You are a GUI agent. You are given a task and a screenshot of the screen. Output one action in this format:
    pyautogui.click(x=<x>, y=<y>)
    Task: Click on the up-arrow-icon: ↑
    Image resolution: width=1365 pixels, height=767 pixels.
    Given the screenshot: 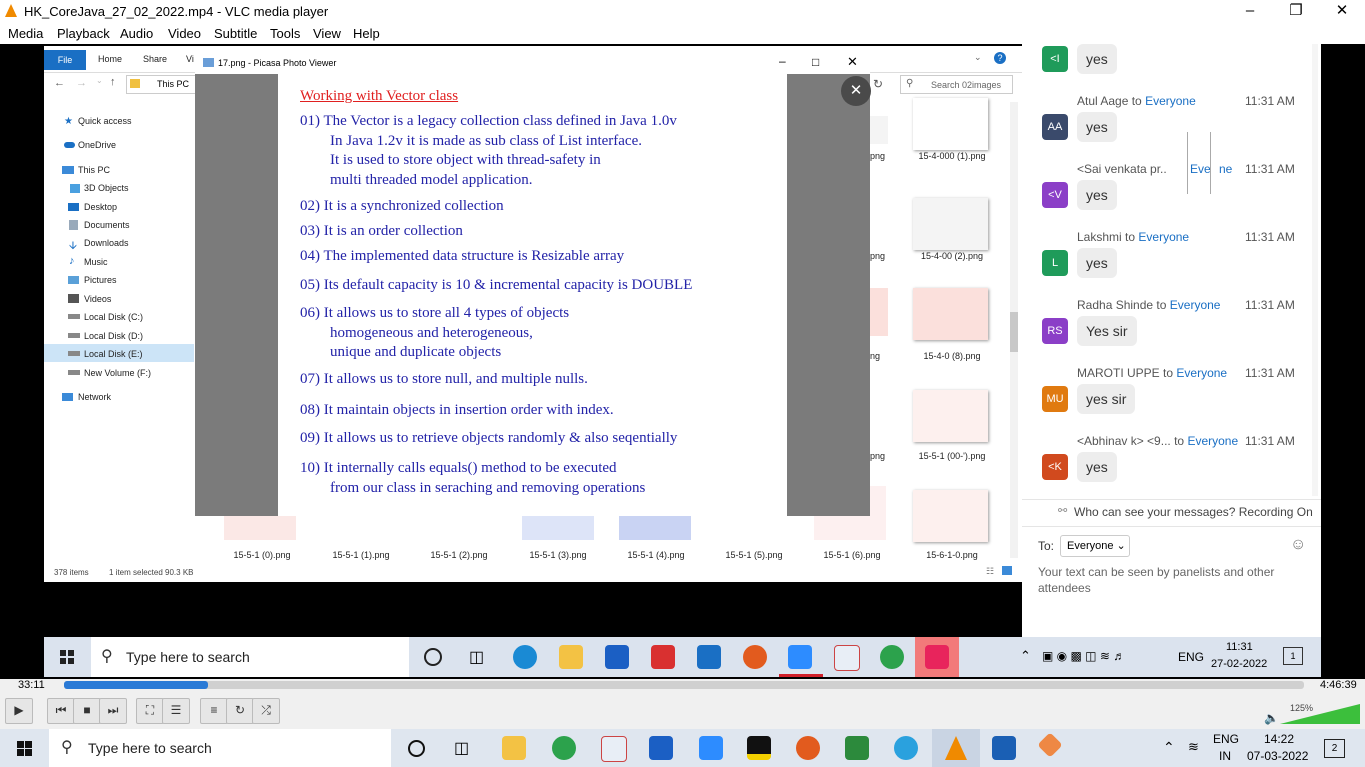 What is the action you would take?
    pyautogui.click(x=113, y=82)
    